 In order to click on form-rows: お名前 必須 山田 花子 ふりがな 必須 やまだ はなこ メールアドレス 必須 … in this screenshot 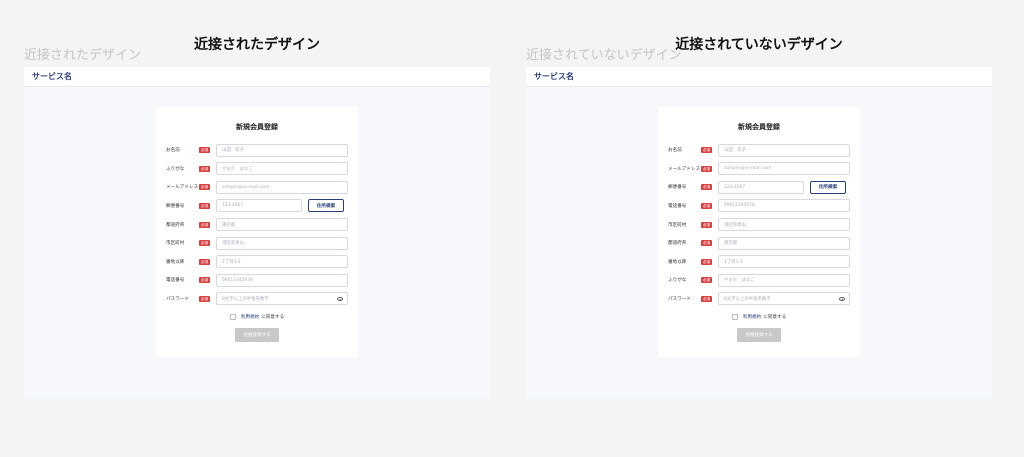, I will do `click(257, 226)`.